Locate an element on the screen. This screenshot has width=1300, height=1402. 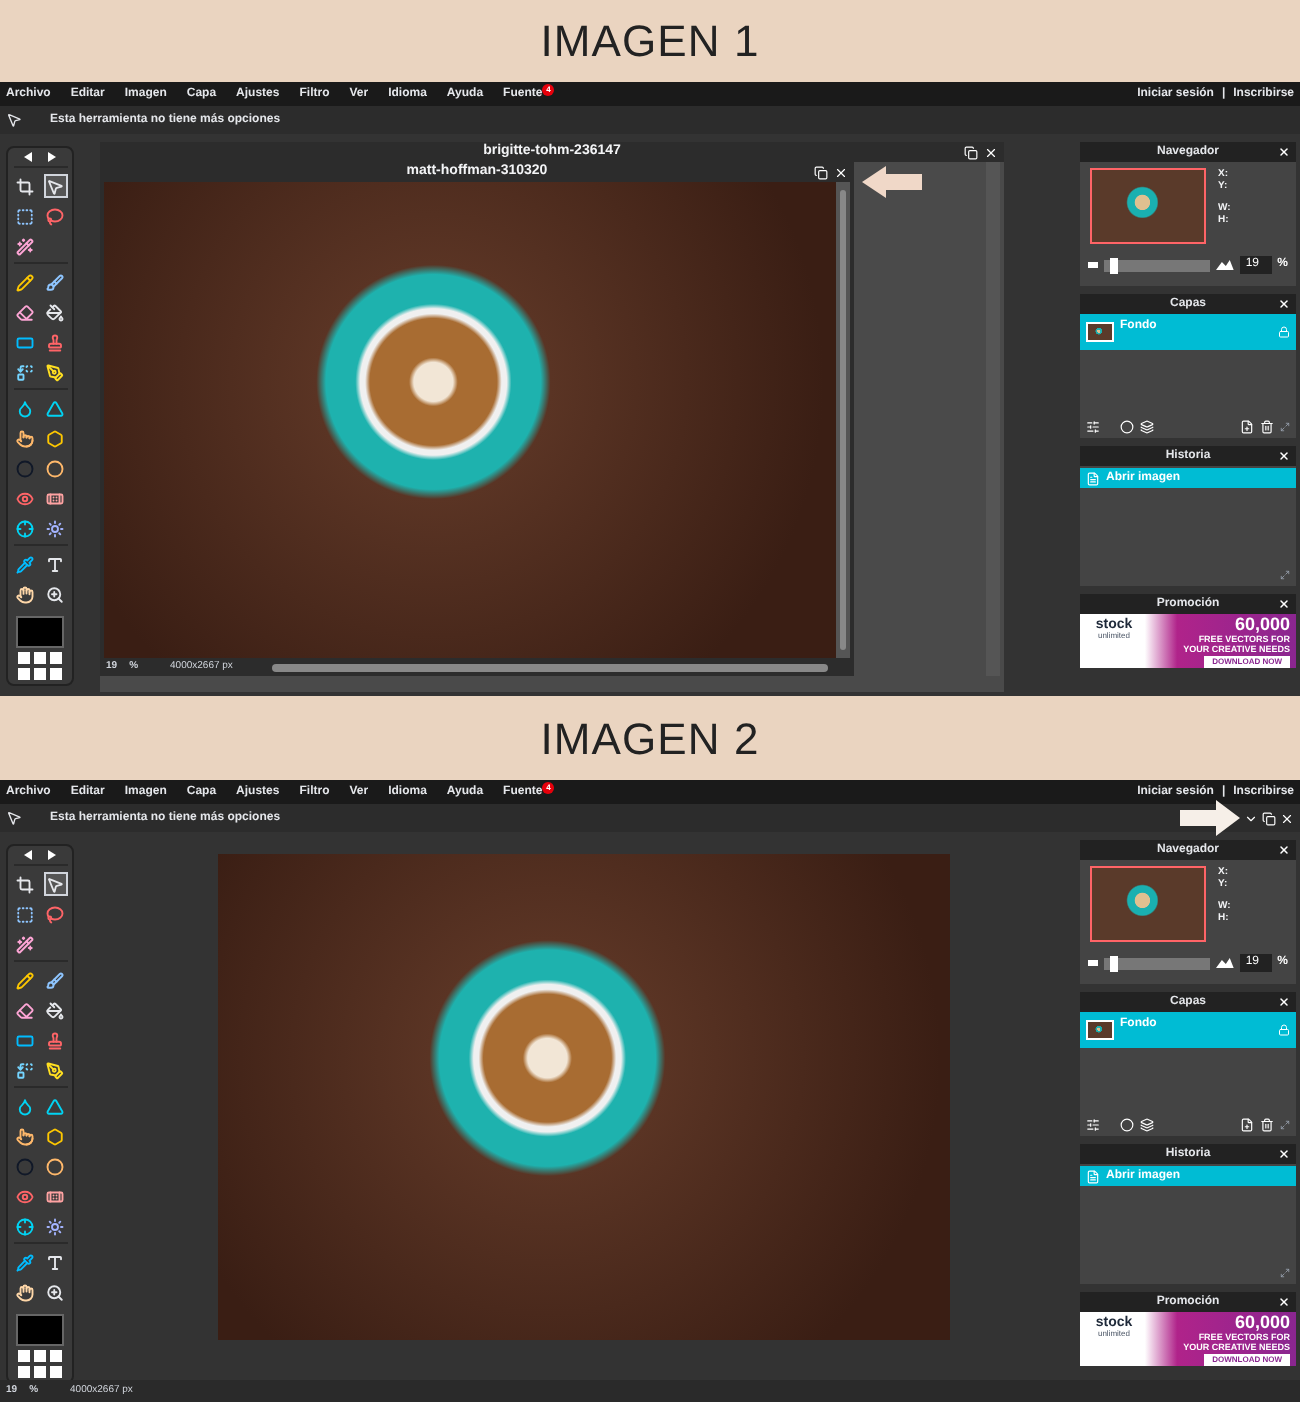
section-heading: IMAGEN 2 is located at coordinates (650, 739).